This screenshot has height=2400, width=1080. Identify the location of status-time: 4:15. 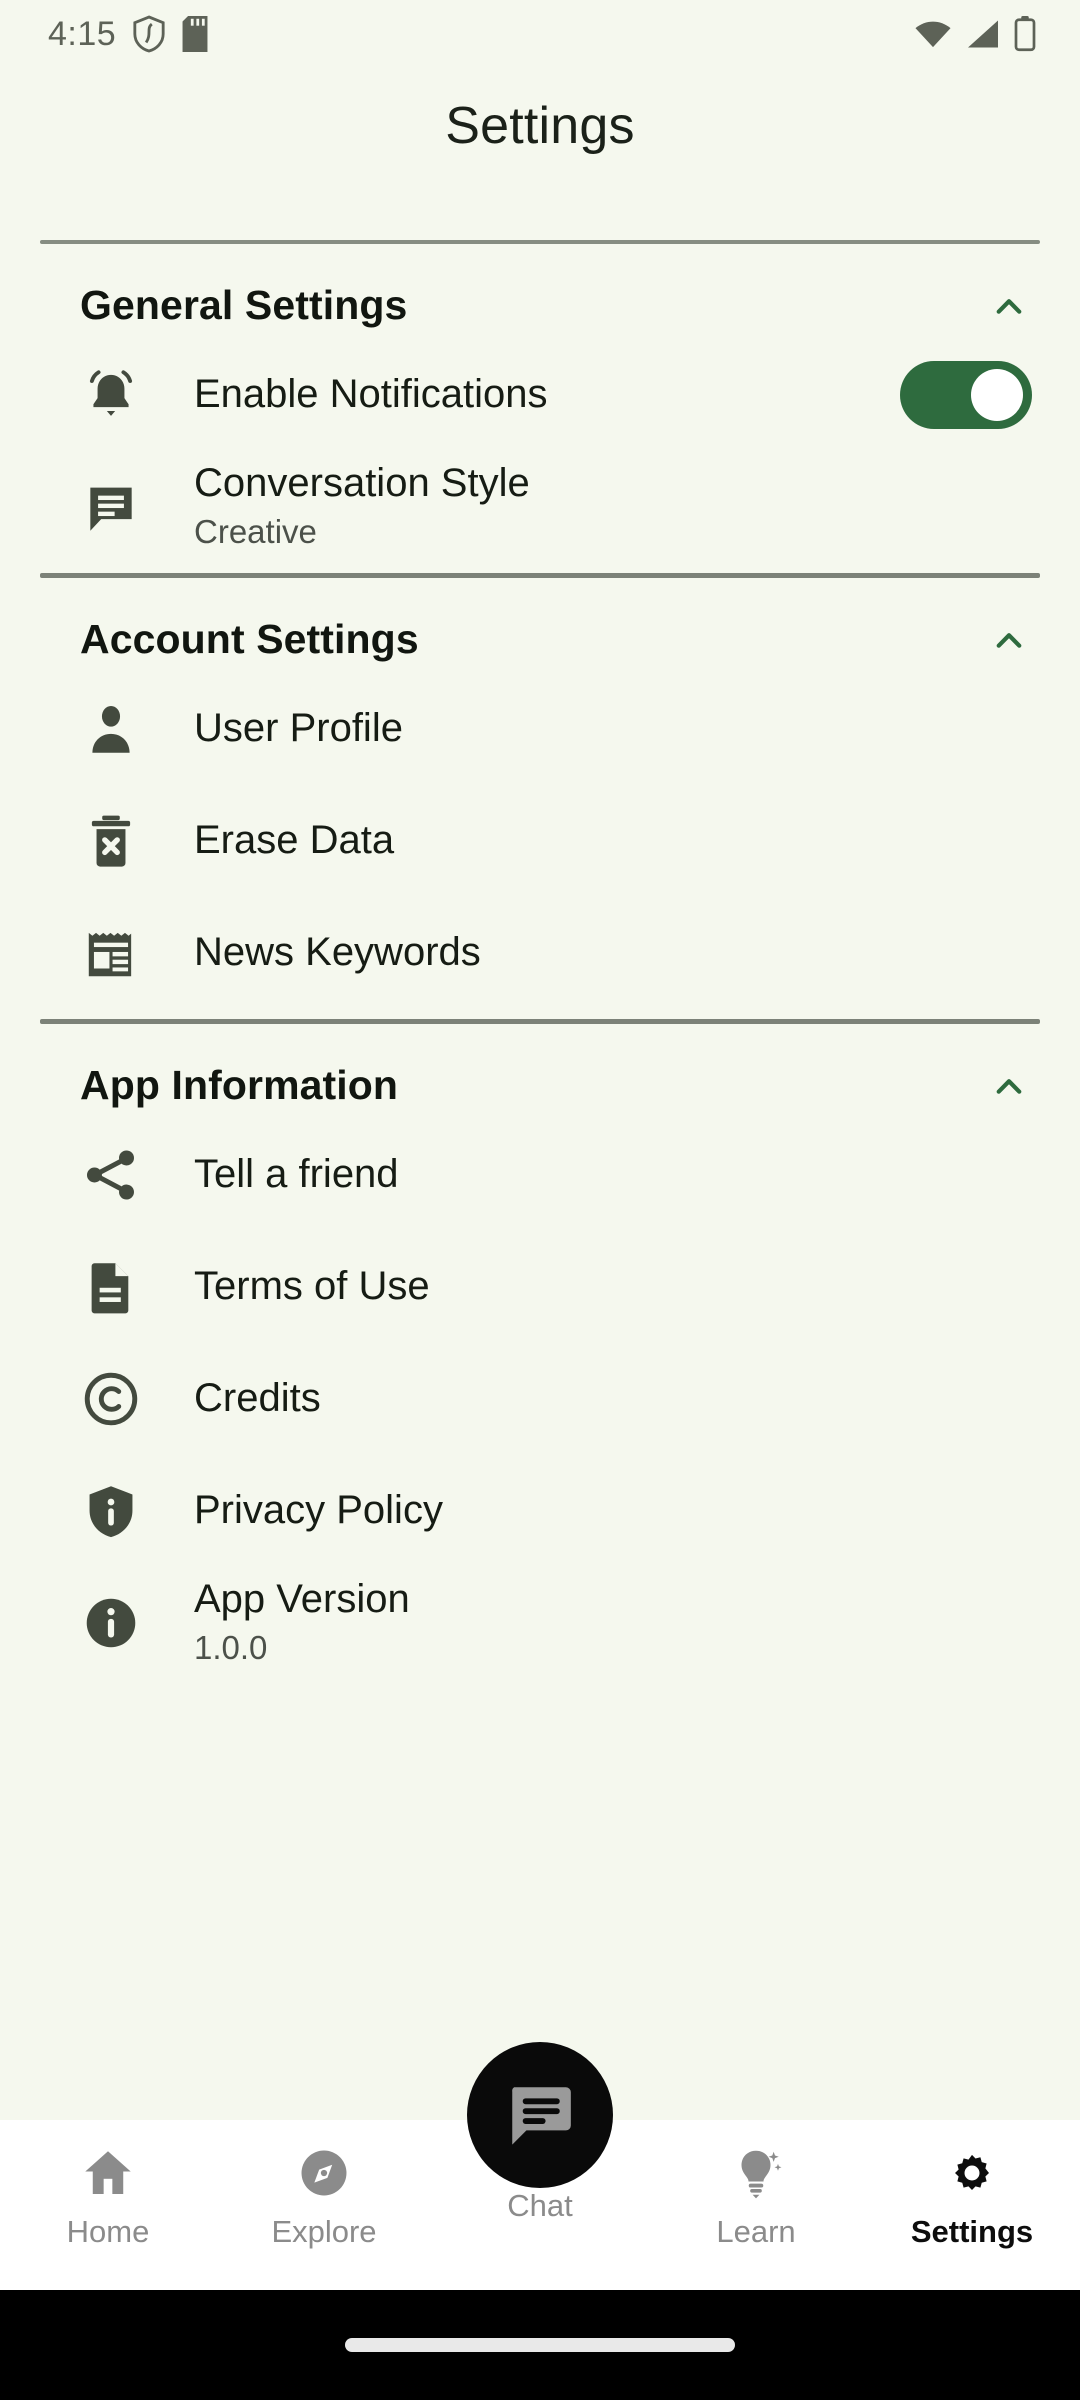
(82, 33).